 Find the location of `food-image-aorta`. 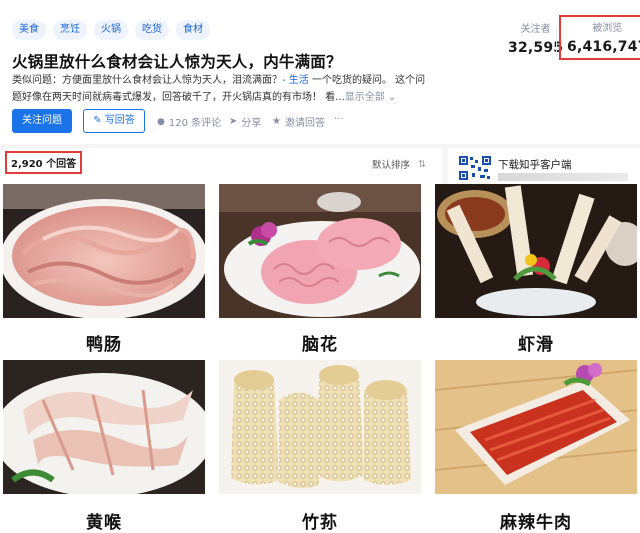

food-image-aorta is located at coordinates (104, 427).